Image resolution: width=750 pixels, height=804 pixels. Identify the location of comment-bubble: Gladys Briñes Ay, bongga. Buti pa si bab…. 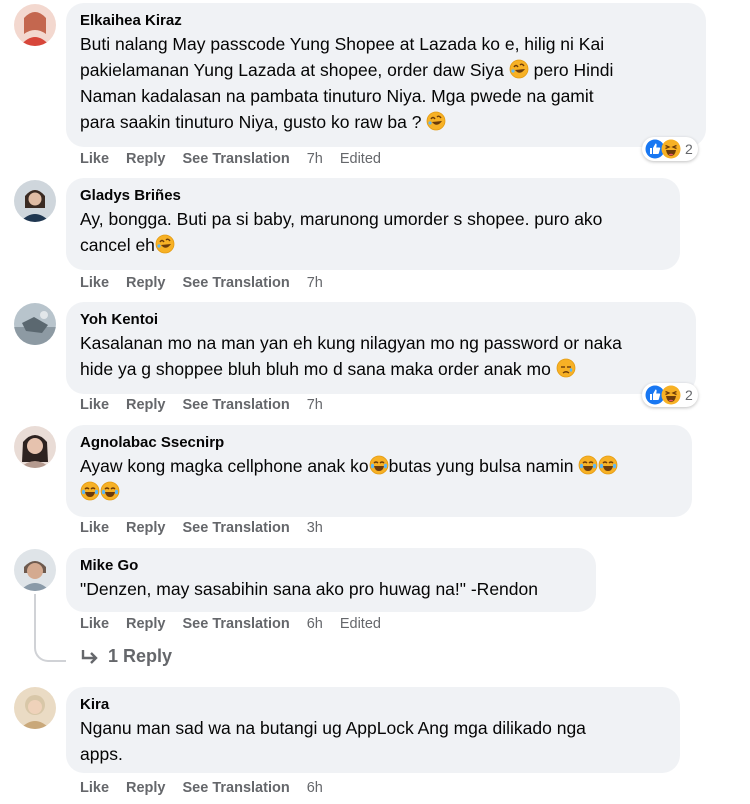
(373, 224).